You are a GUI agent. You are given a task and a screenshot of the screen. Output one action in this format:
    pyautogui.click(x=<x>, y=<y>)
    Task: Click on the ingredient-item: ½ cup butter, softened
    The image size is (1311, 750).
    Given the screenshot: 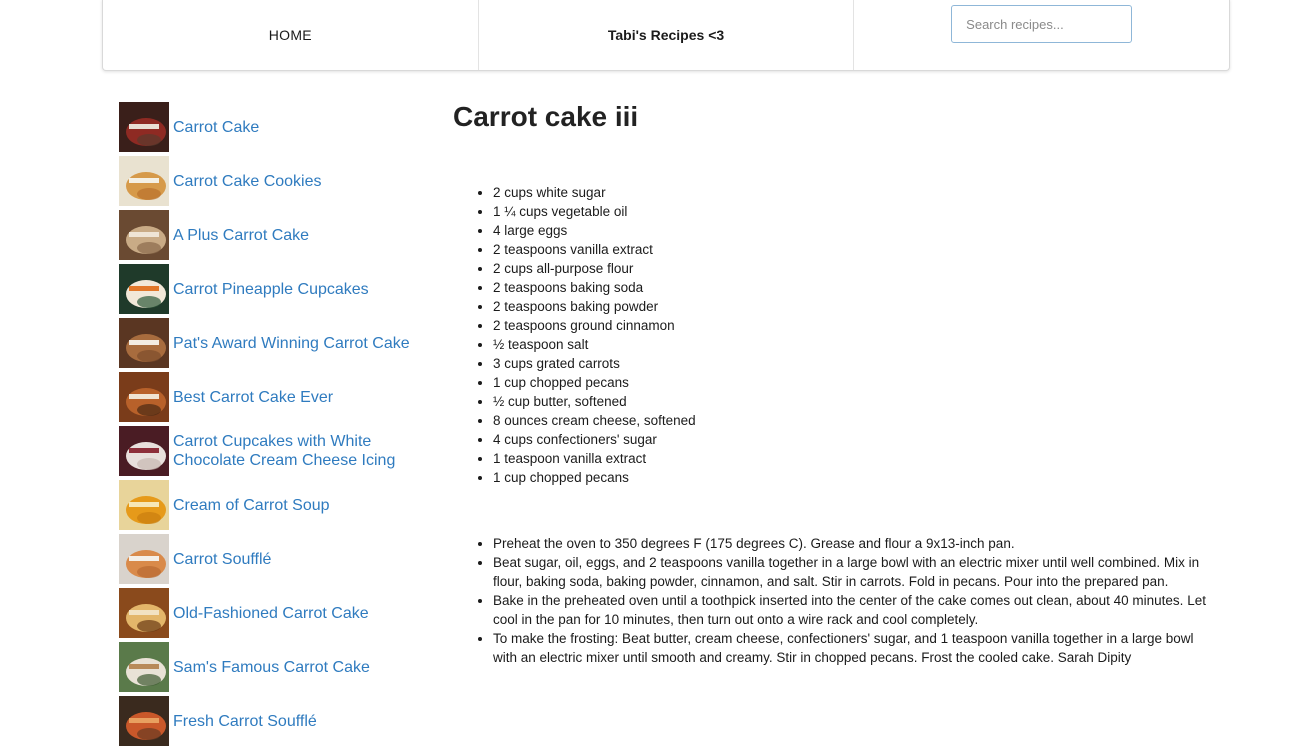 What is the action you would take?
    pyautogui.click(x=853, y=401)
    